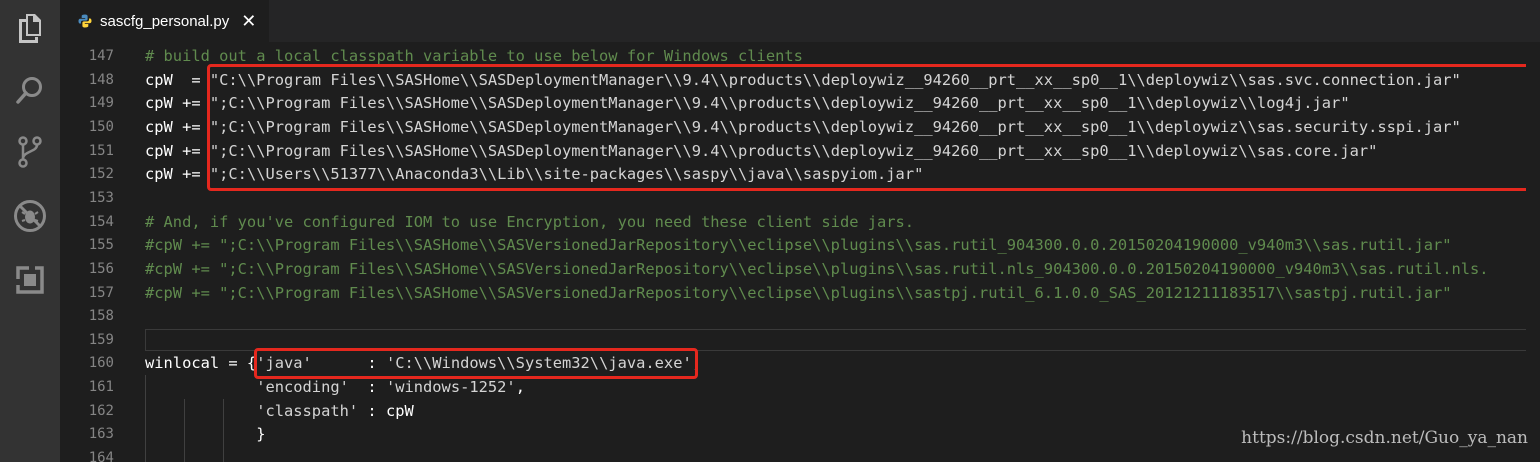  Describe the element at coordinates (30, 152) in the screenshot. I see `source-control-icon` at that location.